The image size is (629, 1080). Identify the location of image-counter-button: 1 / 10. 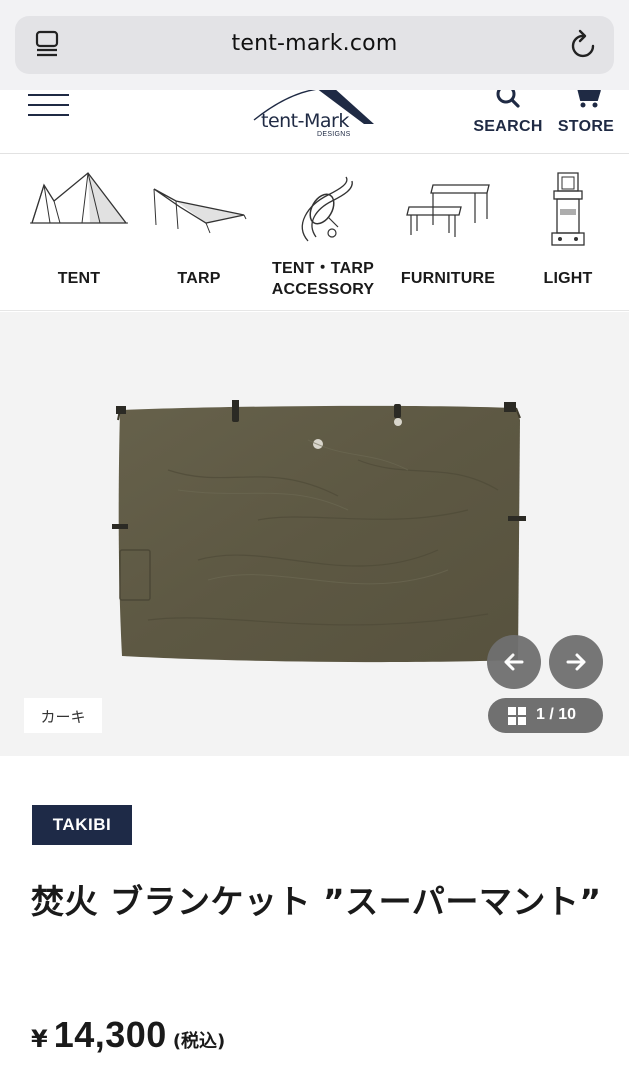
(545, 715).